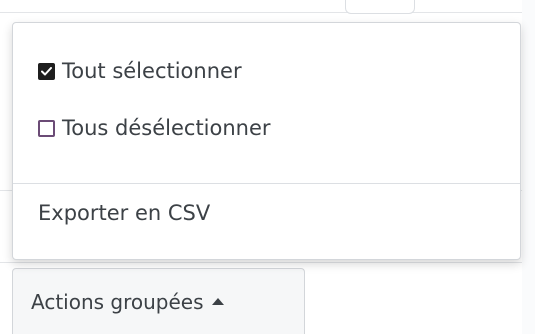  What do you see at coordinates (217, 301) in the screenshot?
I see `caret-up-icon` at bounding box center [217, 301].